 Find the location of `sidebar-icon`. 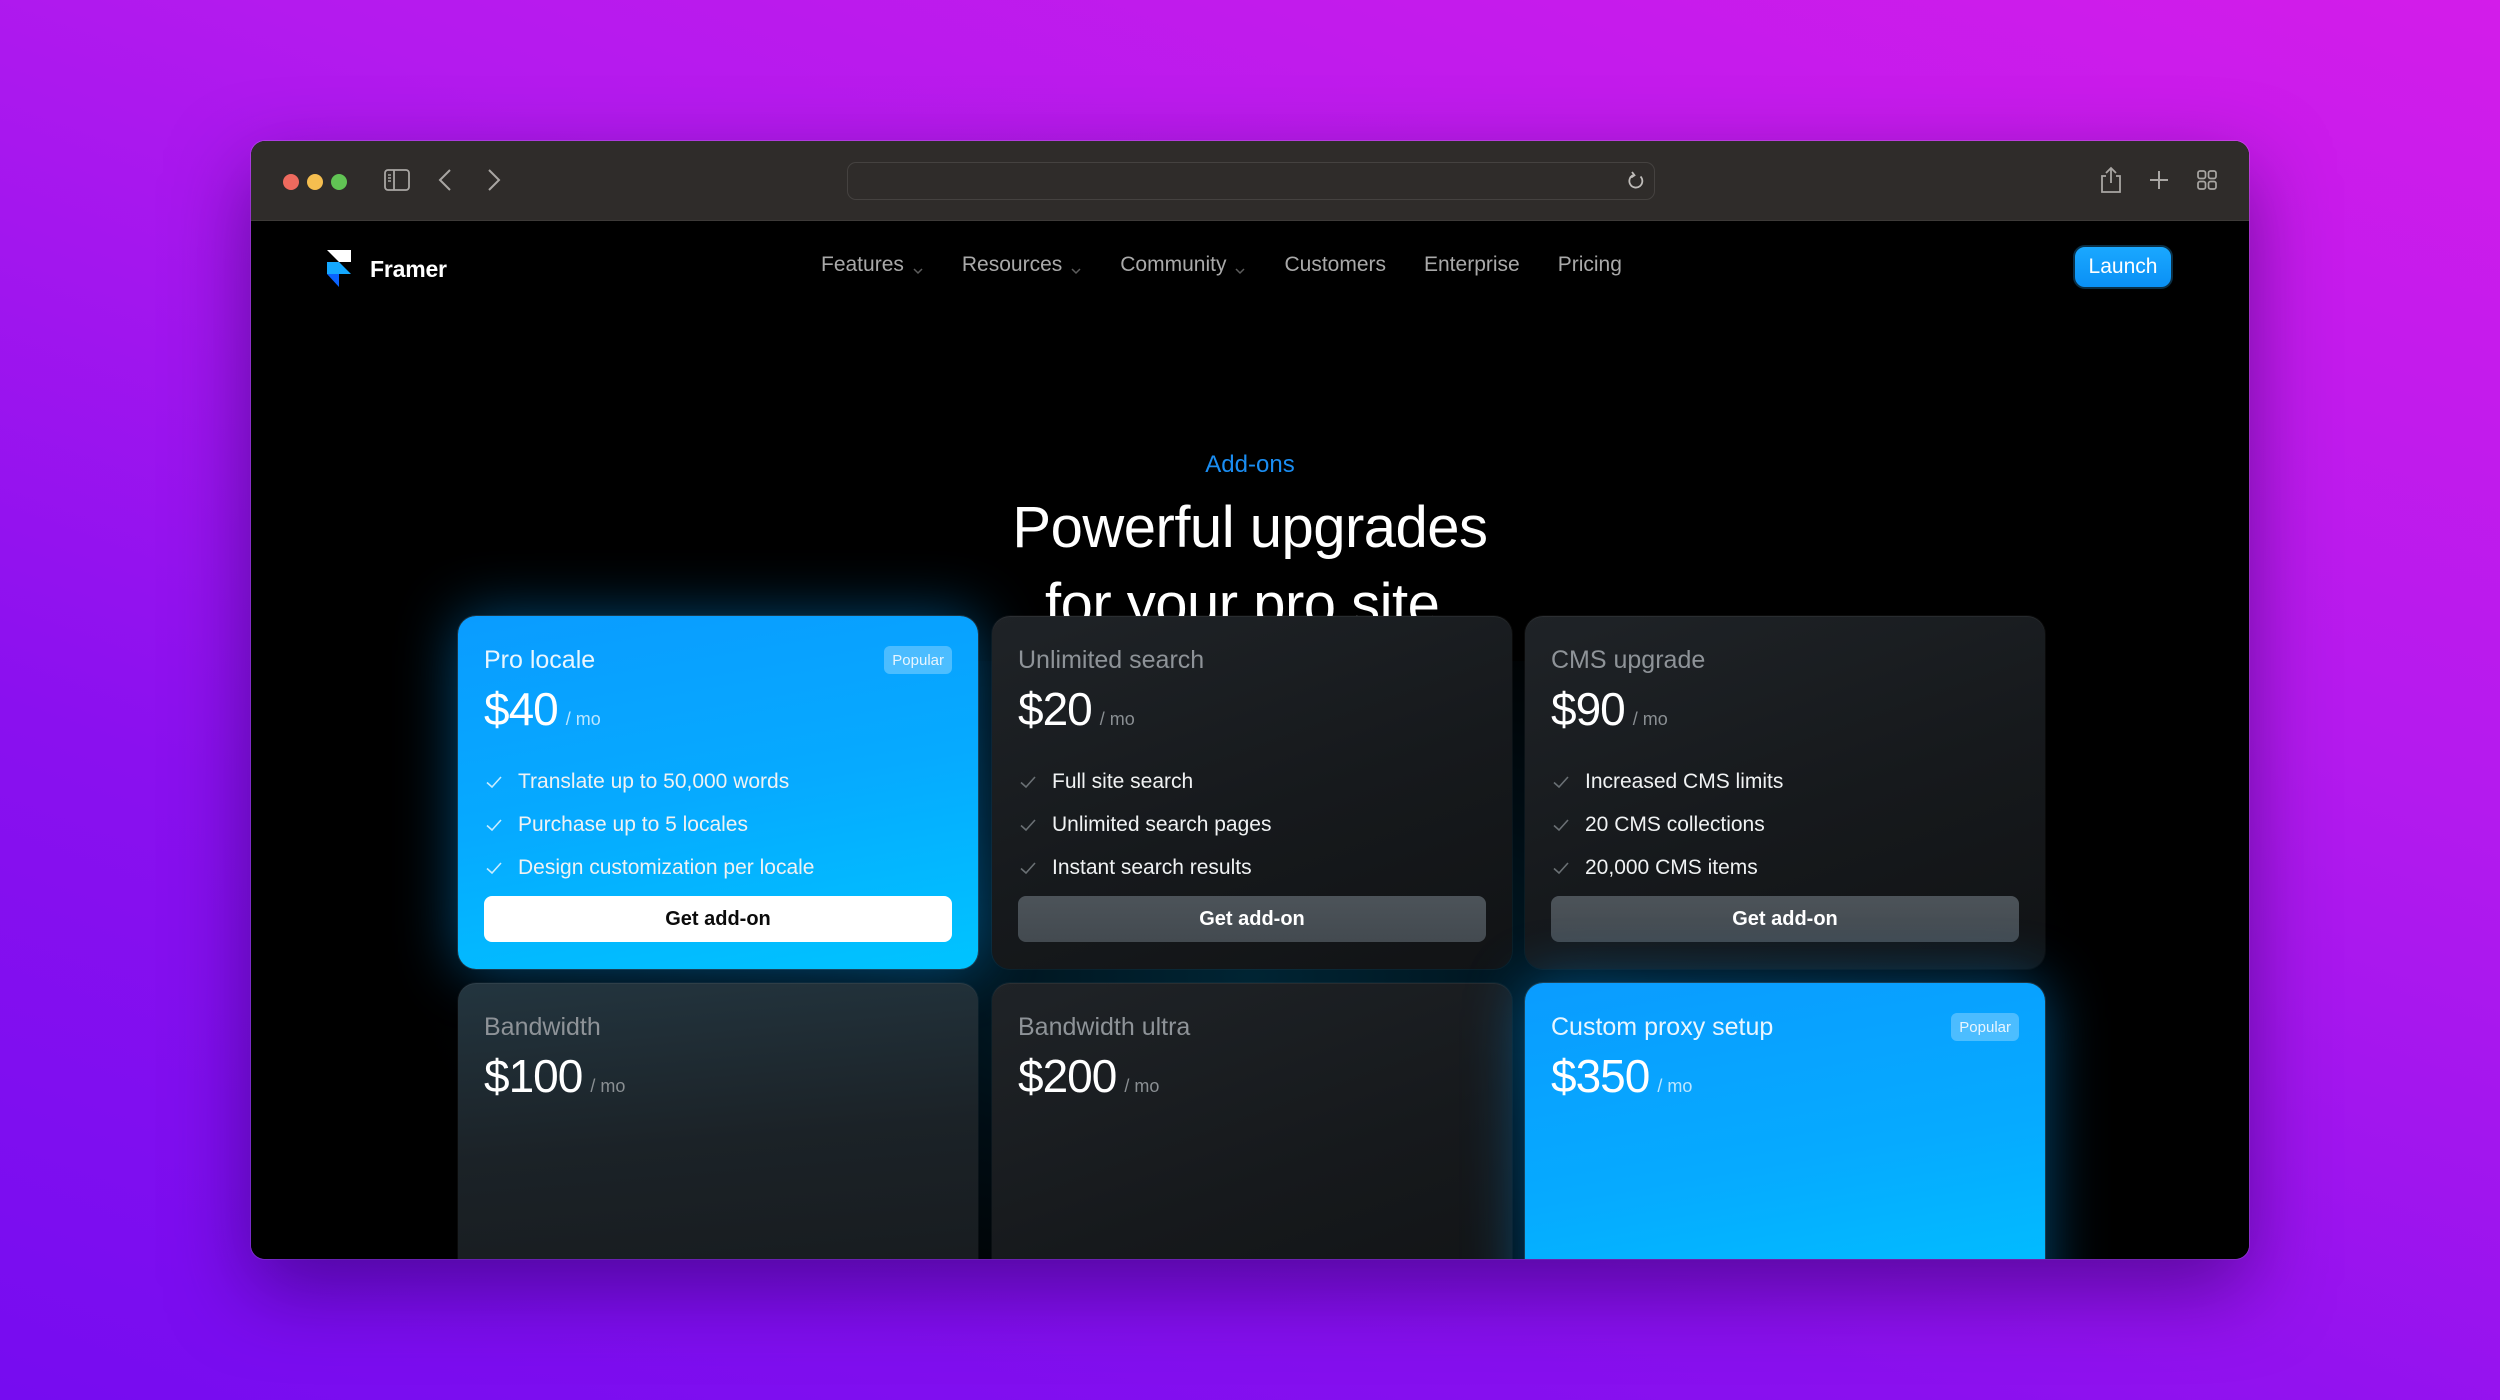

sidebar-icon is located at coordinates (397, 180).